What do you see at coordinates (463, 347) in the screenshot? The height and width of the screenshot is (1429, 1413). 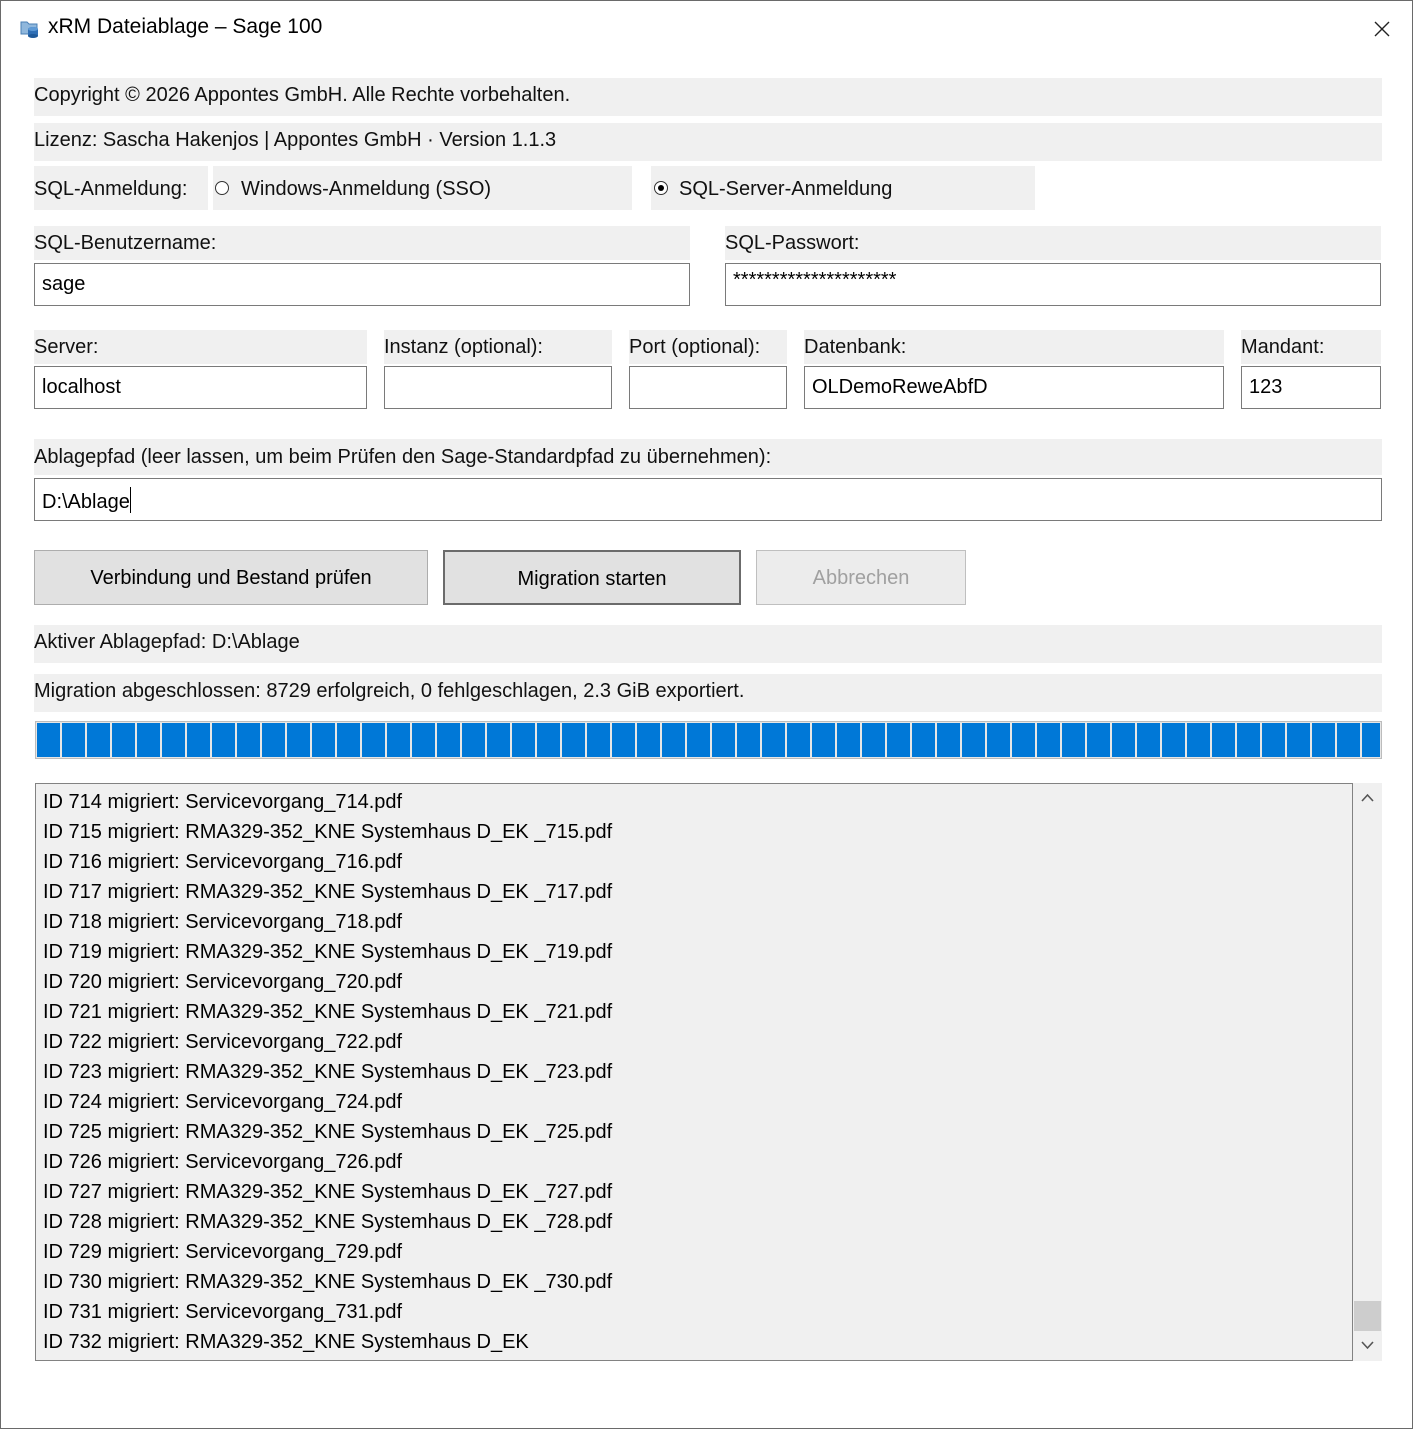 I see `instance-label: Instanz (optional):` at bounding box center [463, 347].